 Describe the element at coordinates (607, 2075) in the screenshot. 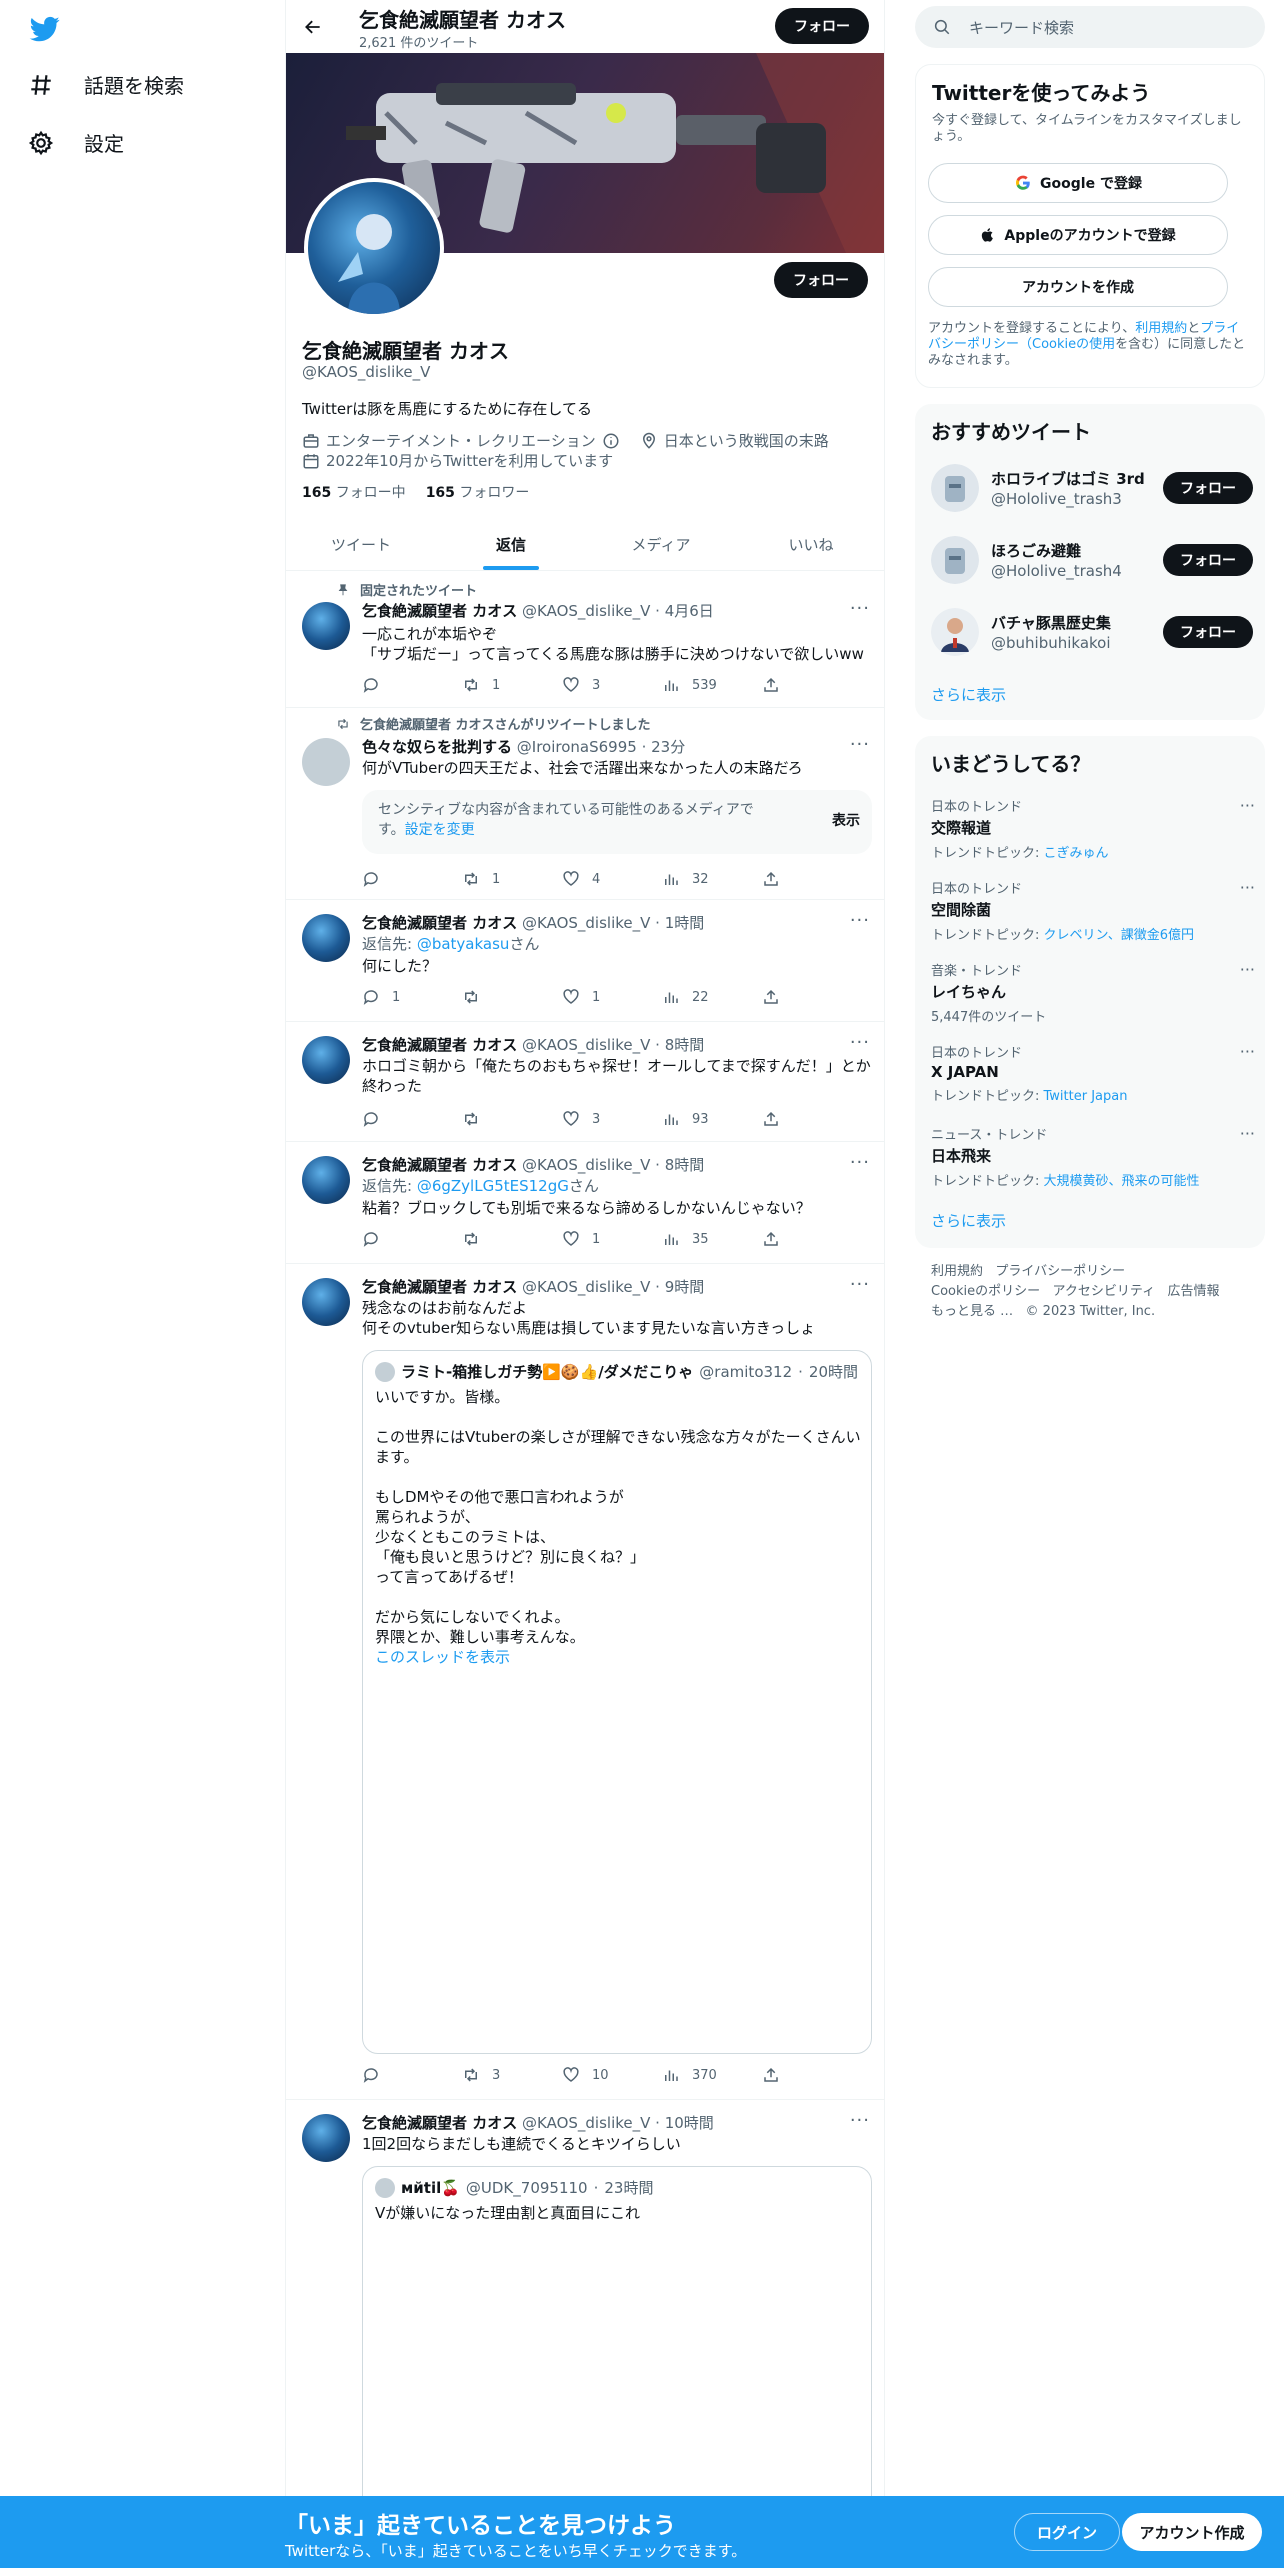

I see `like-button: 10` at that location.